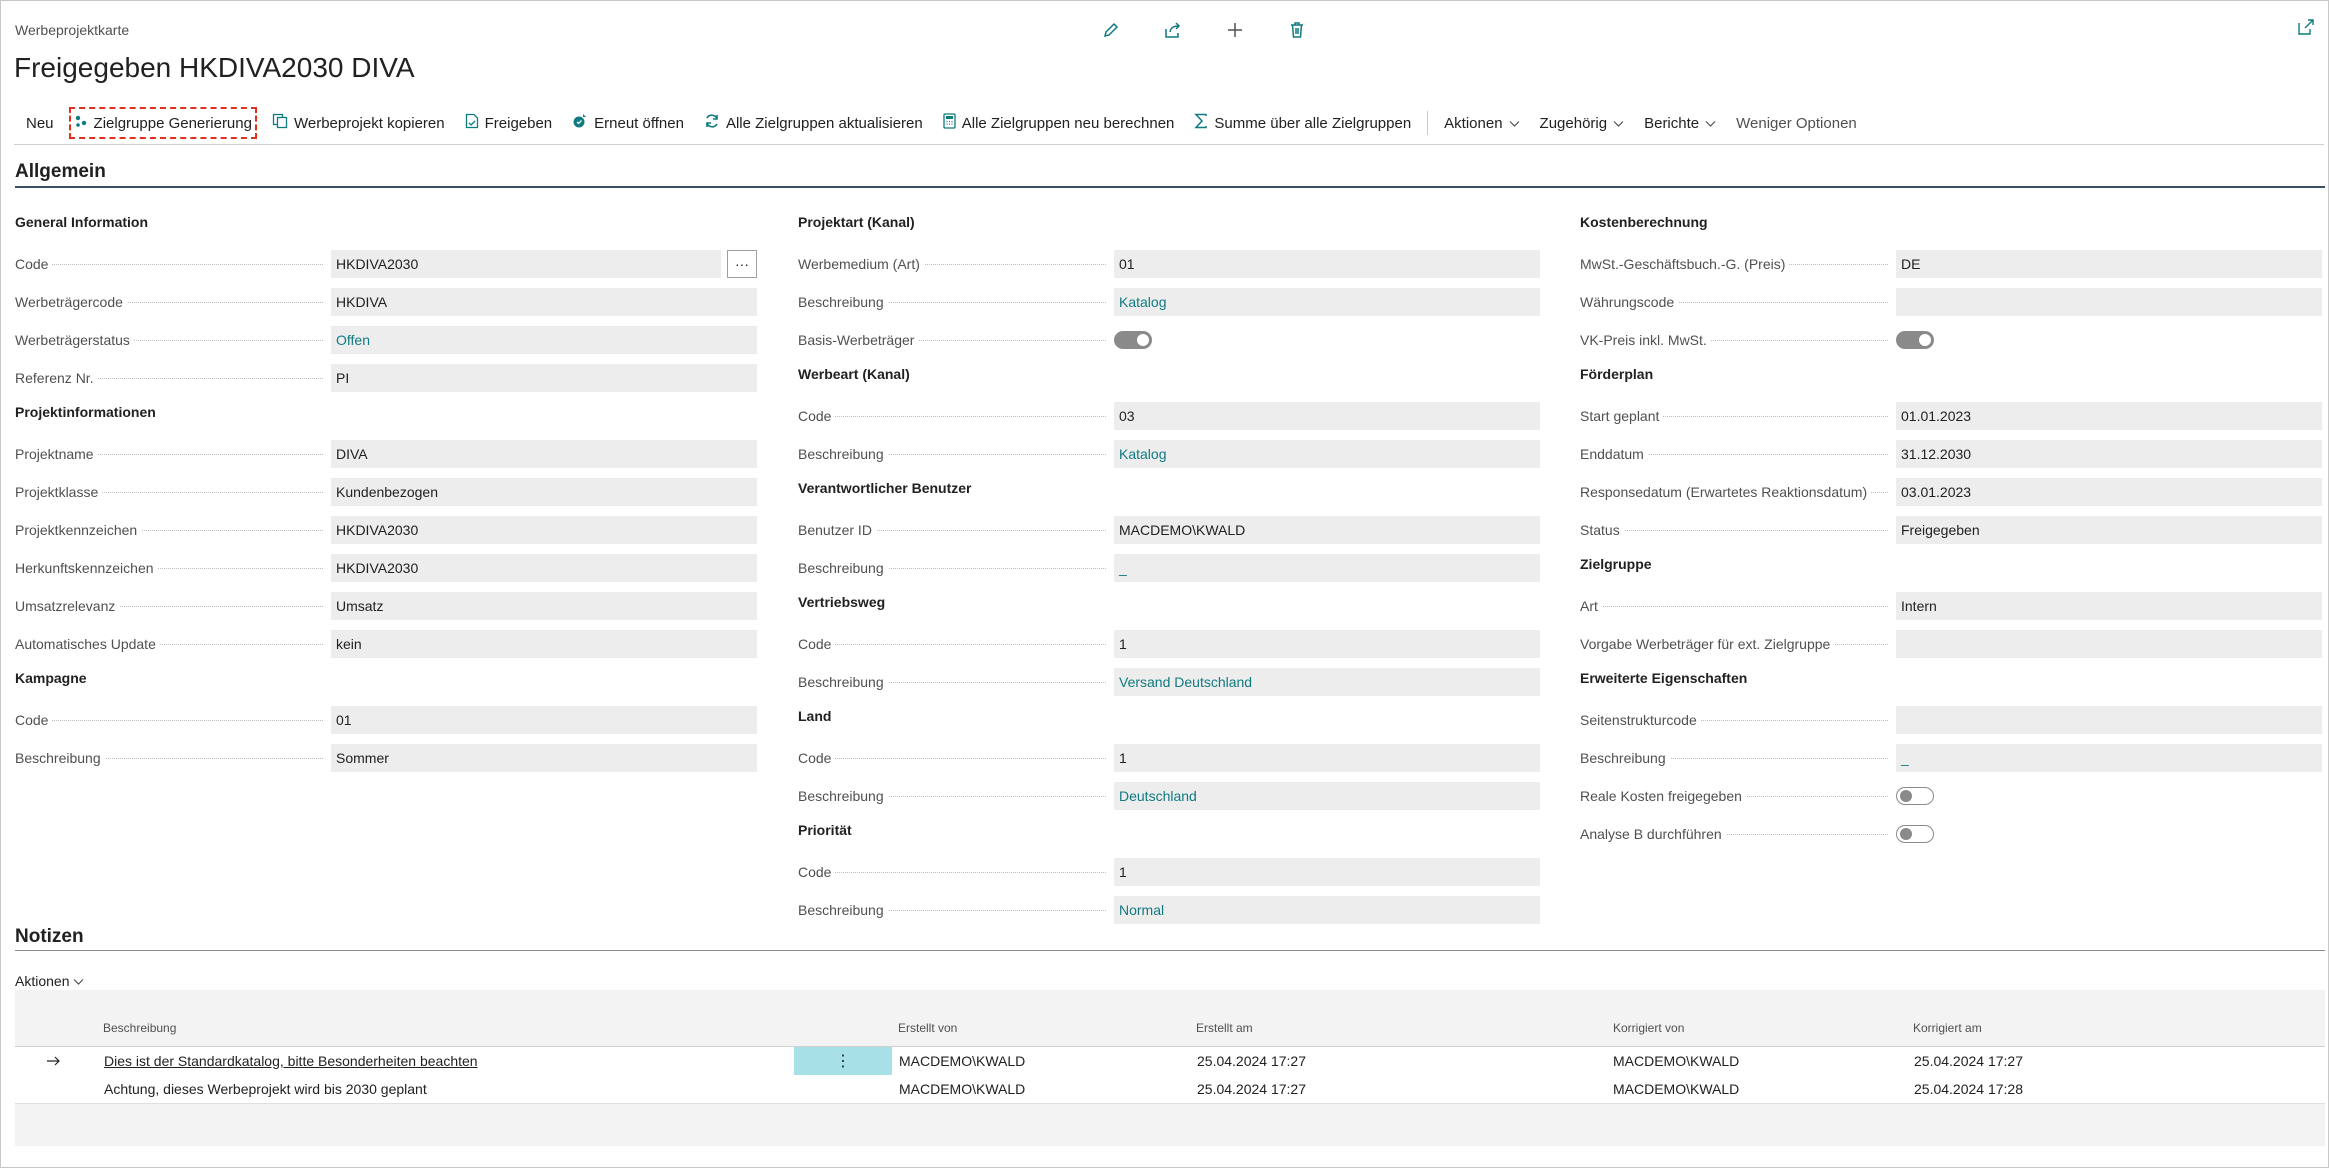 The image size is (2329, 1168). I want to click on referenz-input: PI, so click(544, 378).